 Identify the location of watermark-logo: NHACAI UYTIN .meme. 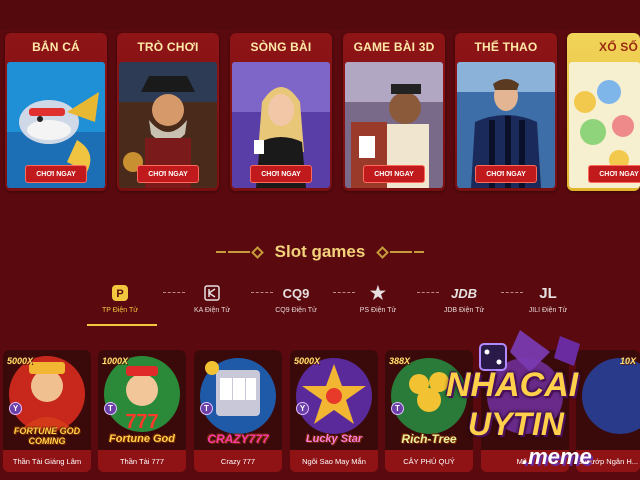
(540, 401).